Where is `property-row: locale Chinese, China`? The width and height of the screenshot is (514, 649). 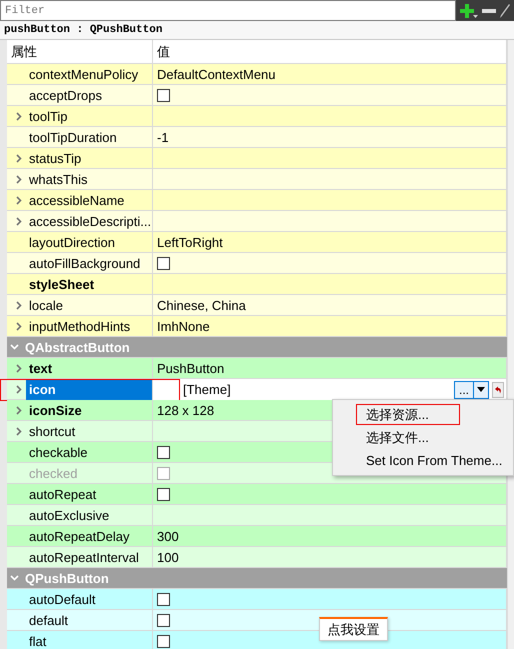 property-row: locale Chinese, China is located at coordinates (257, 305).